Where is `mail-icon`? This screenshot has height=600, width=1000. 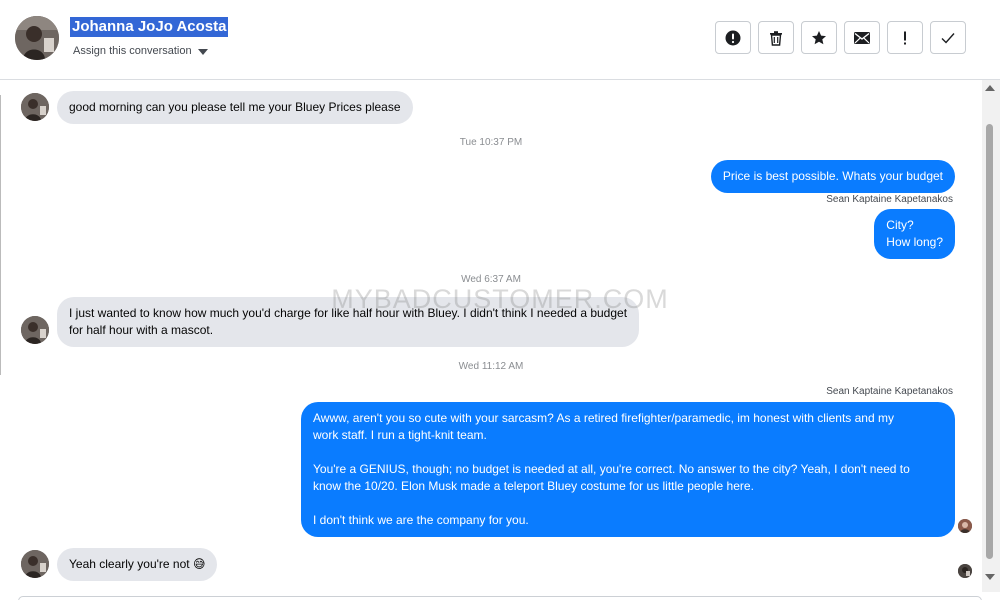 mail-icon is located at coordinates (862, 37).